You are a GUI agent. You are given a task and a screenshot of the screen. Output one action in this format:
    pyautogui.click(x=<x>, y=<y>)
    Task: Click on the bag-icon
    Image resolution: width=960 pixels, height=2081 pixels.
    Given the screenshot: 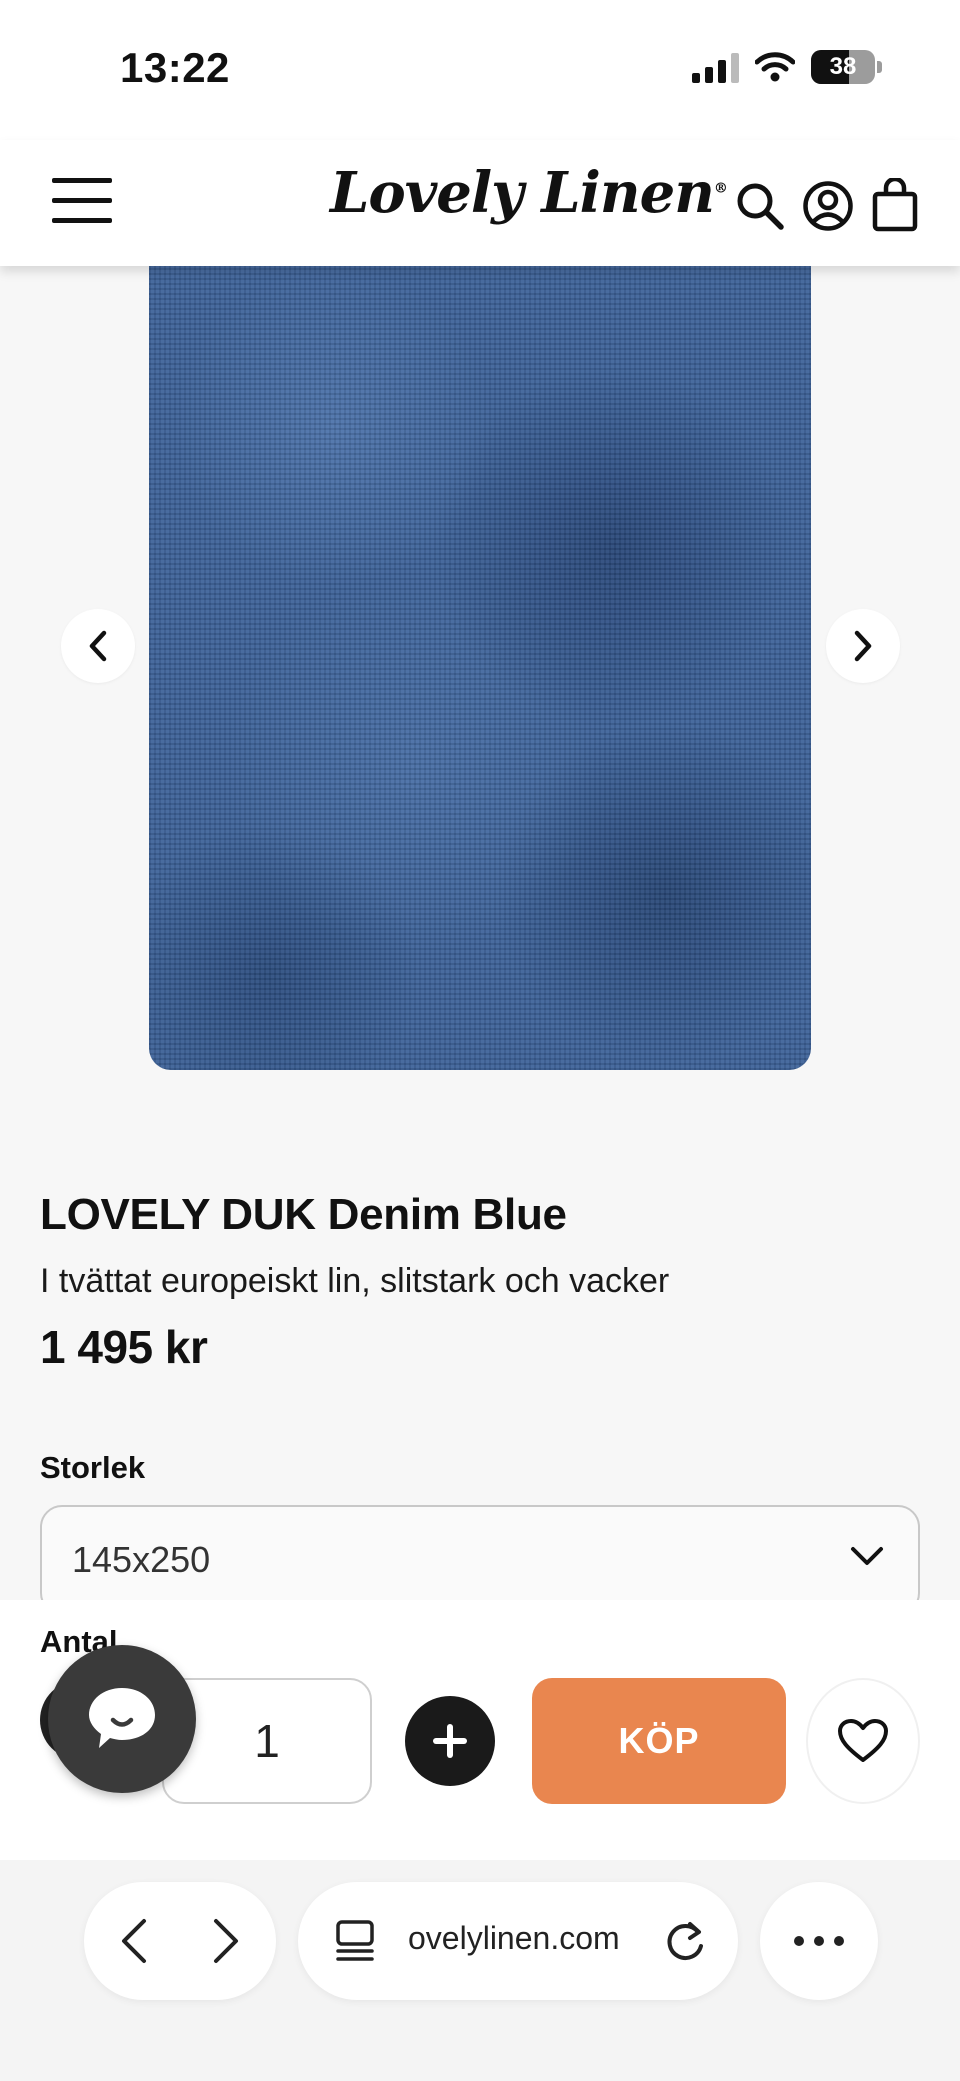 What is the action you would take?
    pyautogui.click(x=895, y=205)
    